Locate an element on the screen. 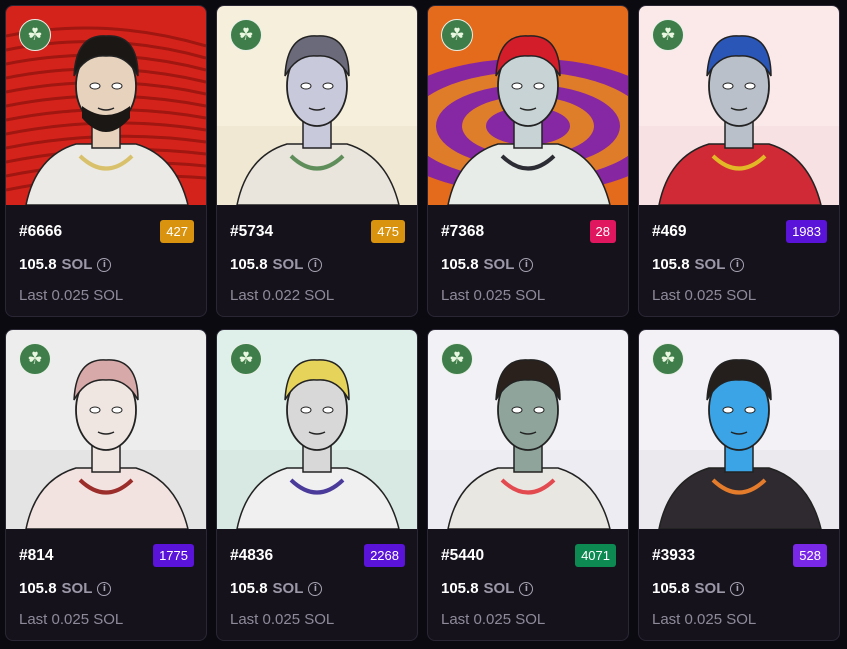 This screenshot has width=847, height=649. nft-info: #6666 427 105.8 SOL i Last 0.025 SOL is located at coordinates (106, 260).